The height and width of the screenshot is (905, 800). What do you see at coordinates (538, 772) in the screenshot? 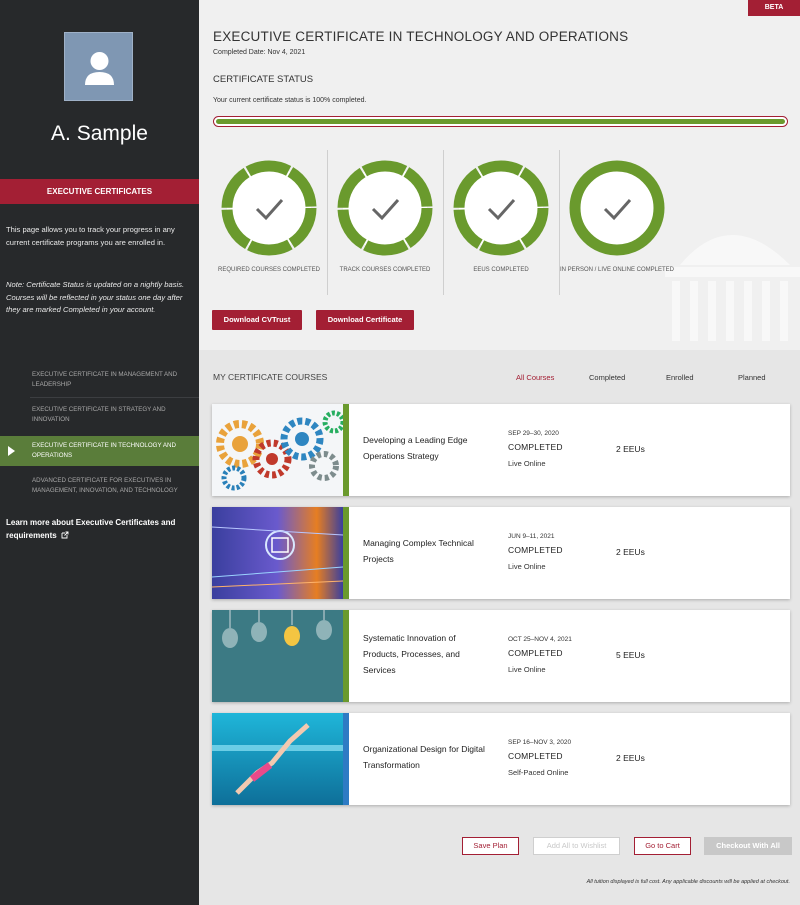
I see `course-format: Self-Paced Online` at bounding box center [538, 772].